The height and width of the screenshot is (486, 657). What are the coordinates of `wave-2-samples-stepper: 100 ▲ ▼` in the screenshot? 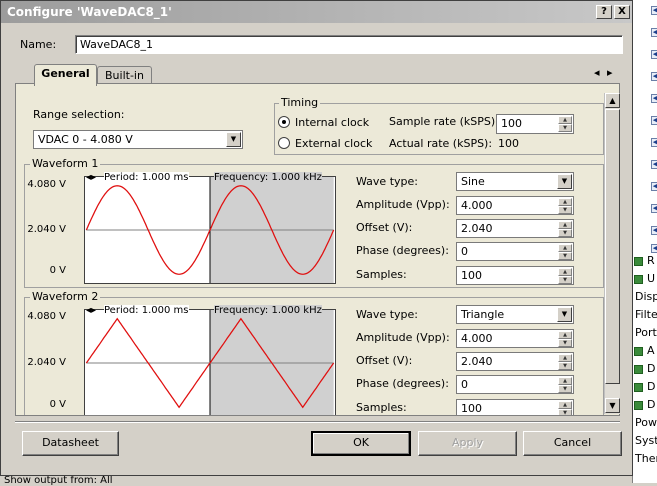 It's located at (515, 407).